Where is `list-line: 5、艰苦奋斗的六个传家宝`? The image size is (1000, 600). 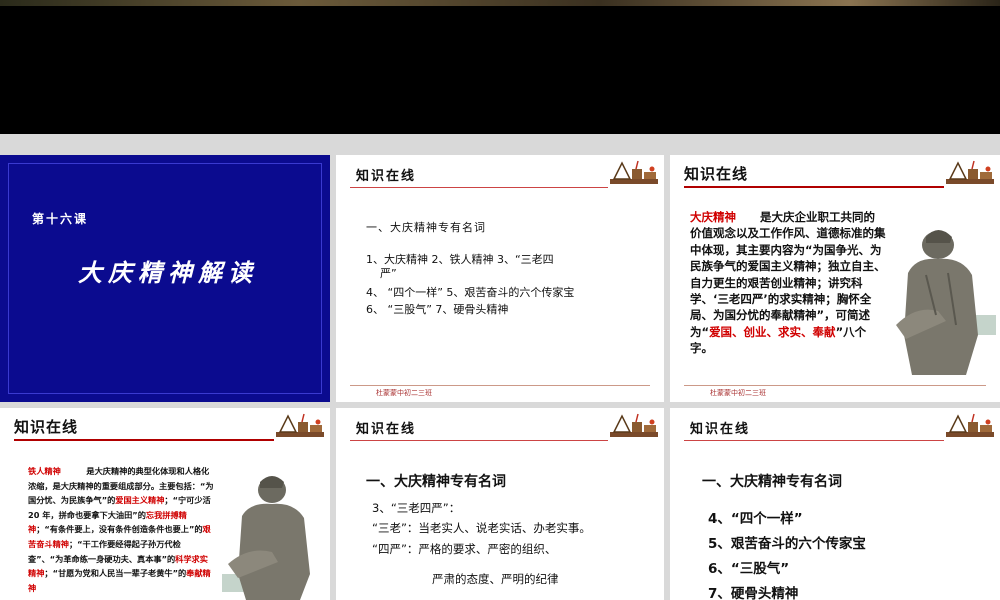
list-line: 5、艰苦奋斗的六个传家宝 is located at coordinates (787, 544).